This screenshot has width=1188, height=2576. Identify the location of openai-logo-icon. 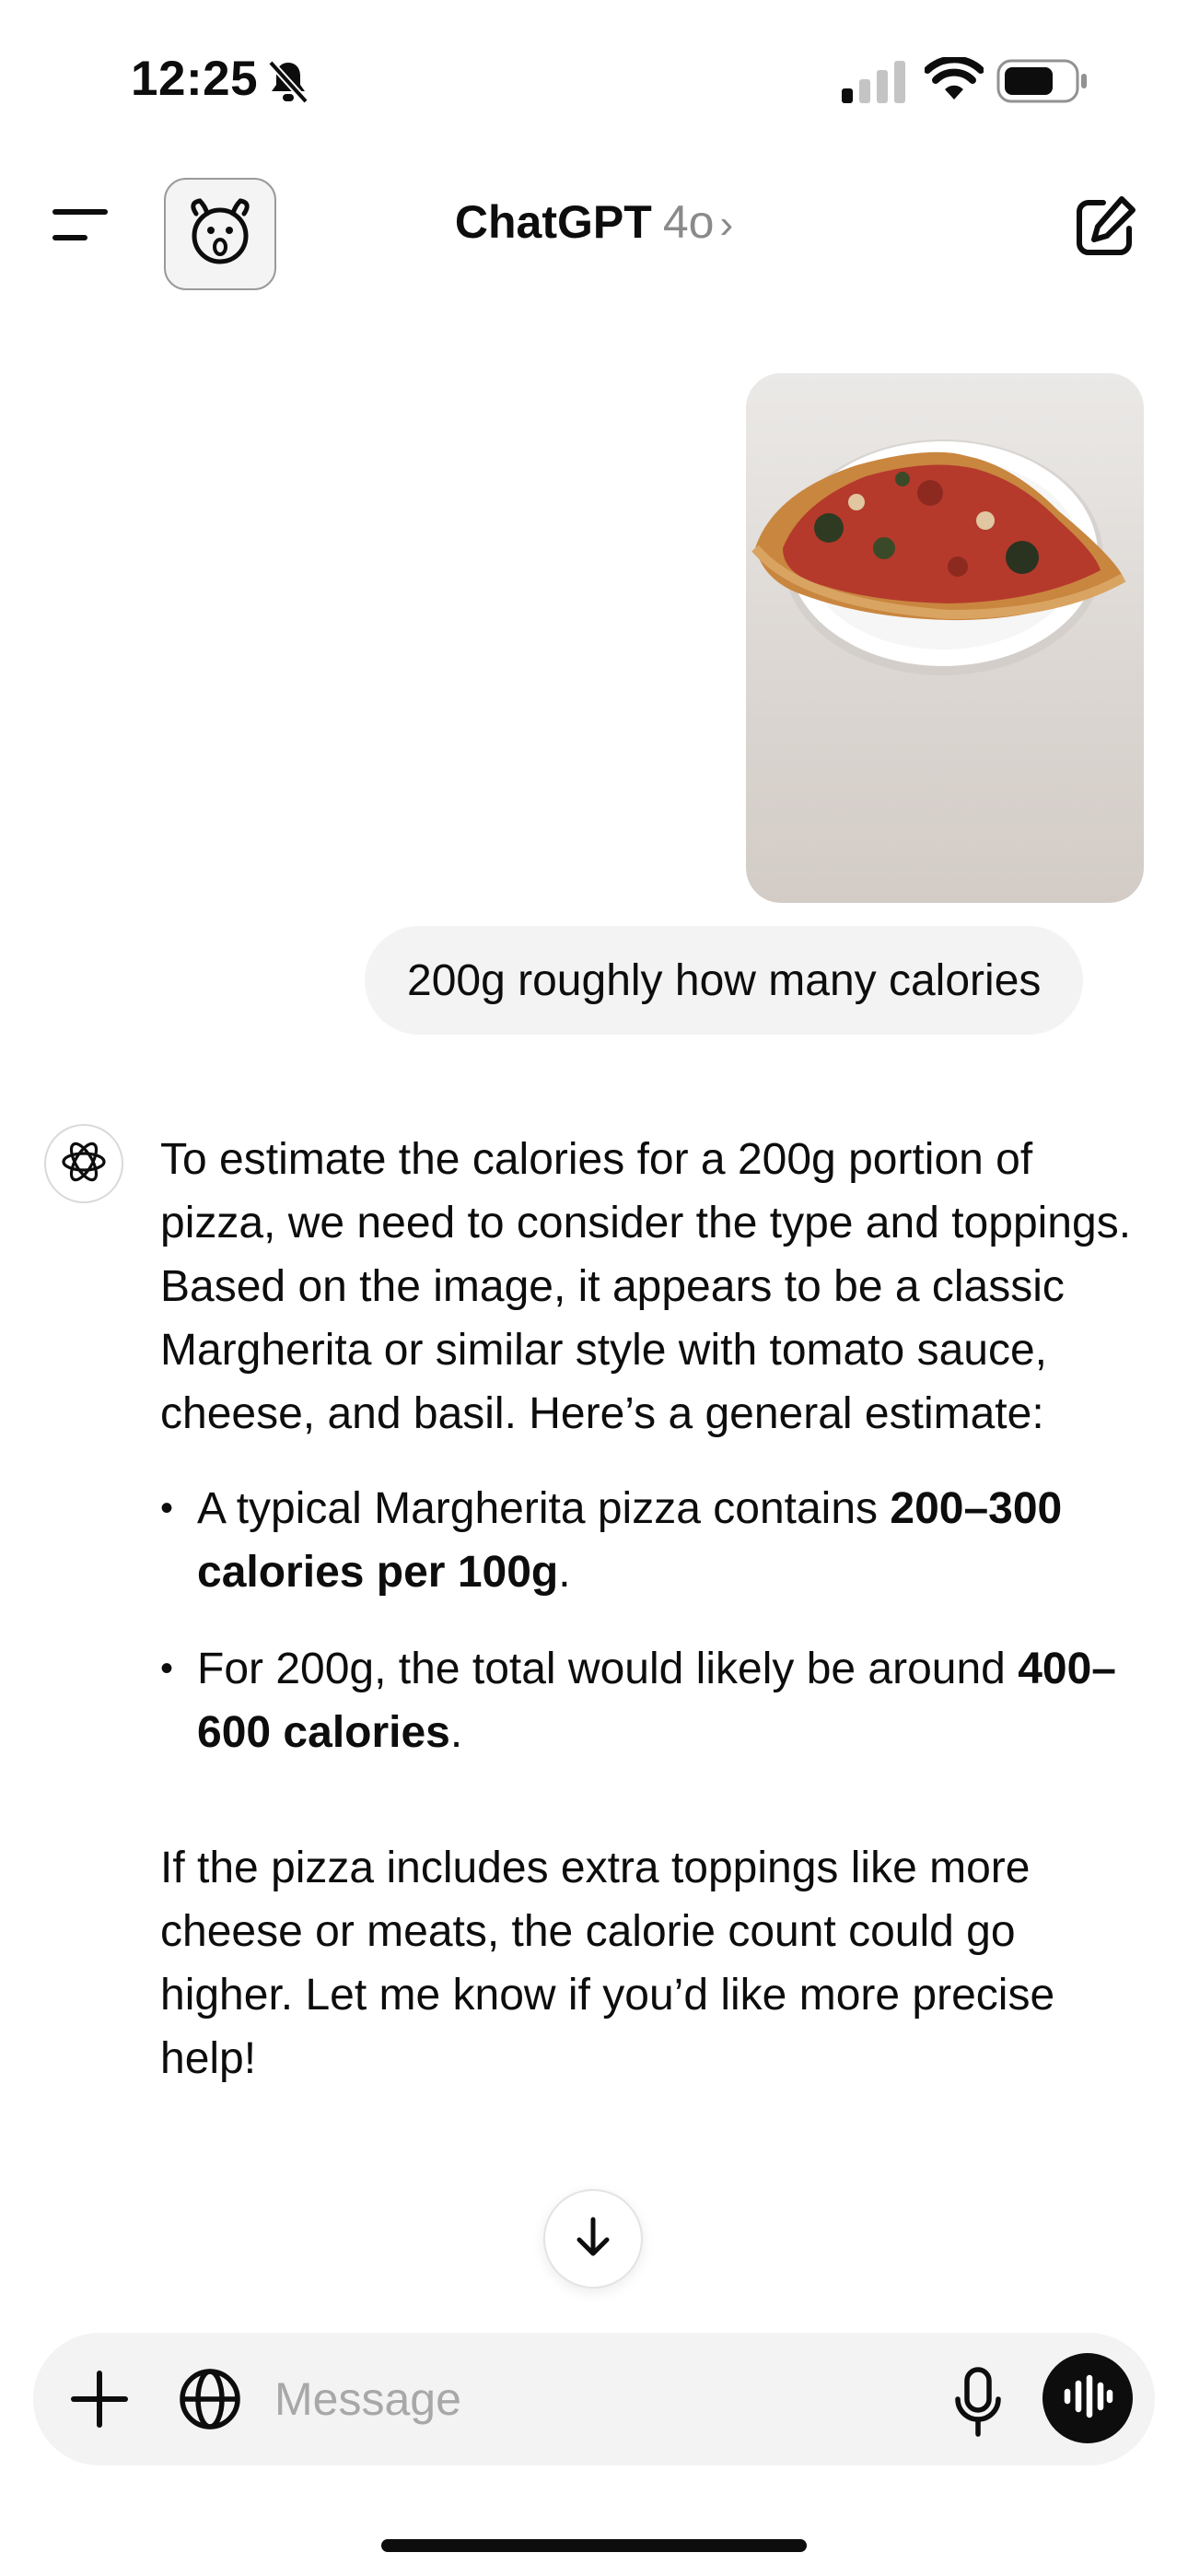
(84, 1164).